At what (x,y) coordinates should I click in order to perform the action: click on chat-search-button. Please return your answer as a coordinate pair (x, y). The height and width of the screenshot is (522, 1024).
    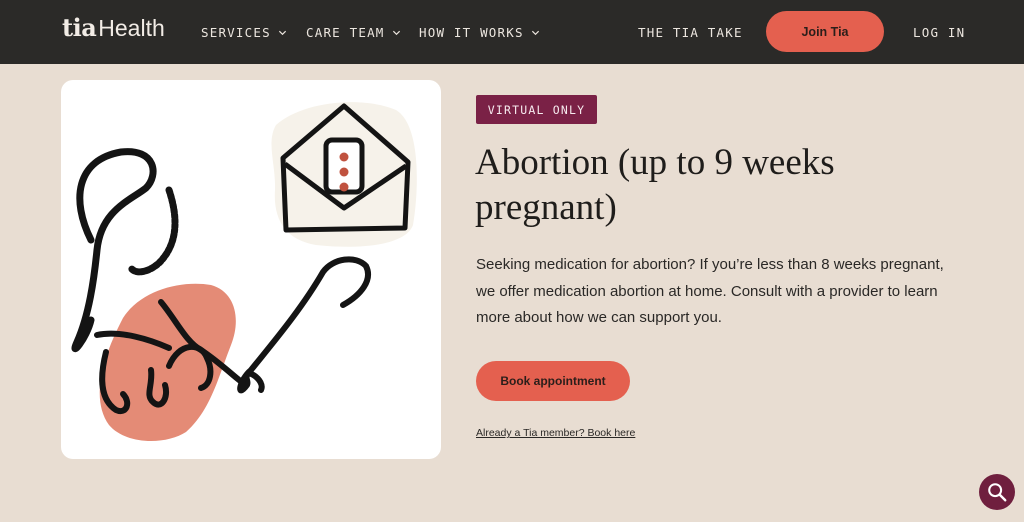
    Looking at the image, I should click on (997, 492).